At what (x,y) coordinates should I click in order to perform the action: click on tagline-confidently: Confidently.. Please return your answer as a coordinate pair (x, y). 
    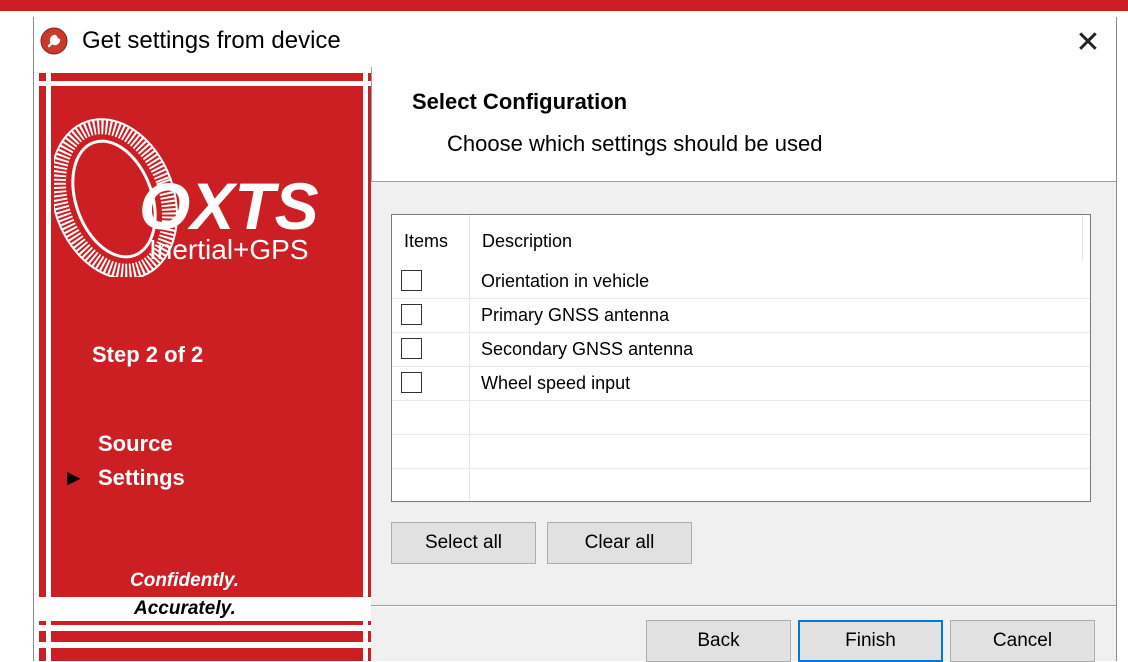
    Looking at the image, I should click on (185, 580).